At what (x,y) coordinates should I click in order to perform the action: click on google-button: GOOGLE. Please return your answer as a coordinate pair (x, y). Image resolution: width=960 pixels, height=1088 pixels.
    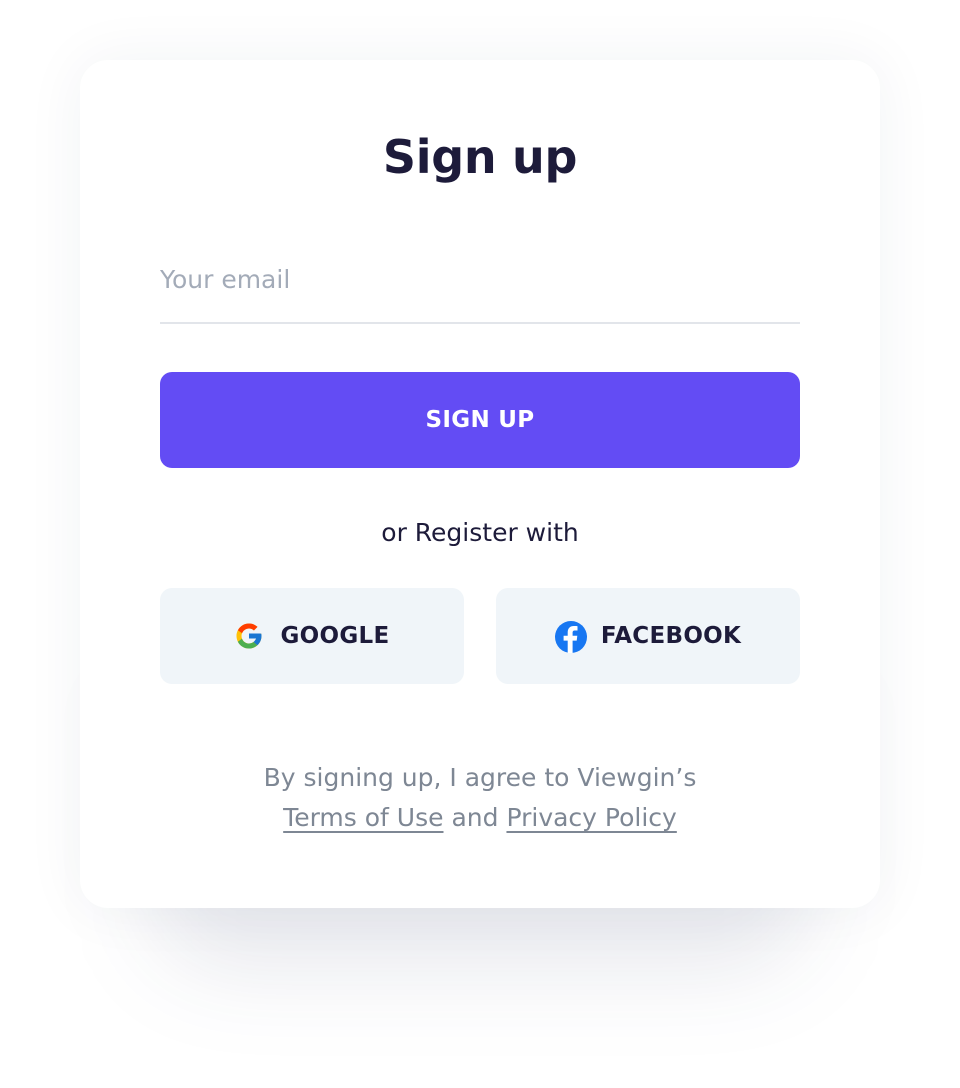
    Looking at the image, I should click on (312, 636).